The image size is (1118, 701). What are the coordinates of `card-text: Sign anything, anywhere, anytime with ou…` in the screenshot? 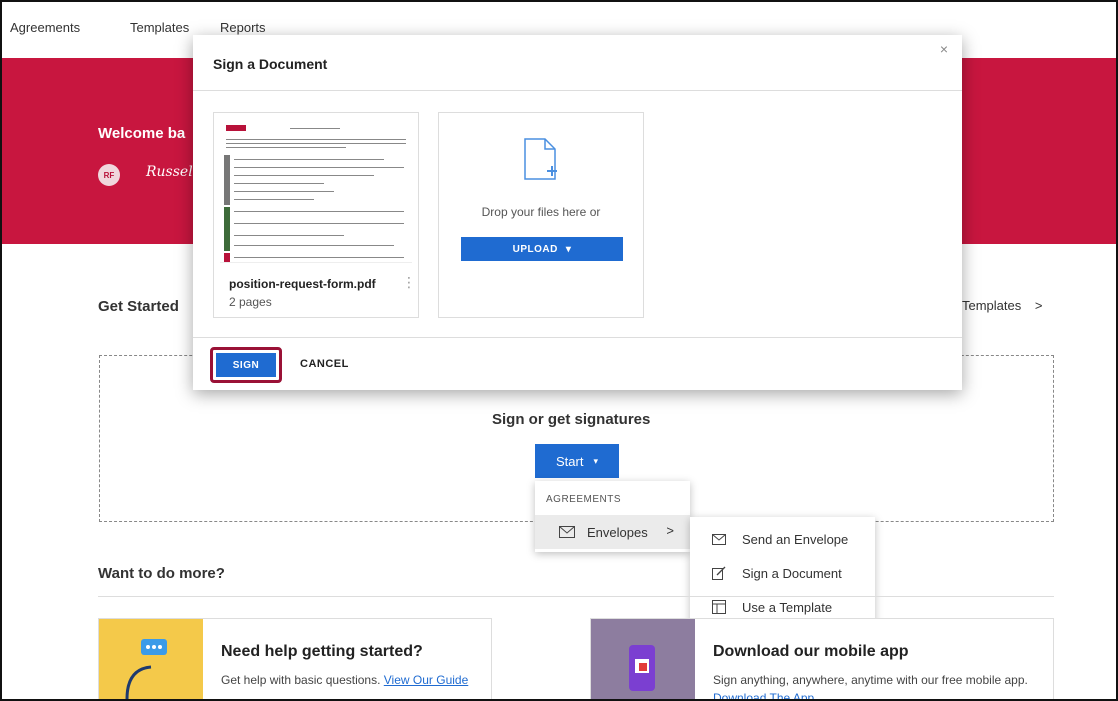 It's located at (873, 685).